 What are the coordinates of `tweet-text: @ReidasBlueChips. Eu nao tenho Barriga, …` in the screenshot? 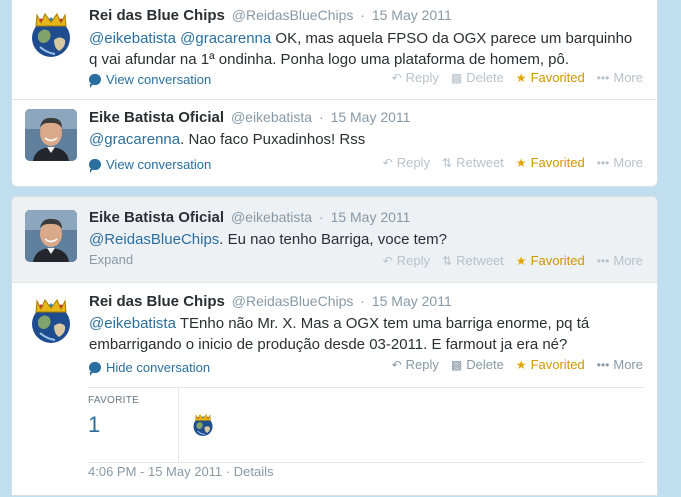 It's located at (366, 239).